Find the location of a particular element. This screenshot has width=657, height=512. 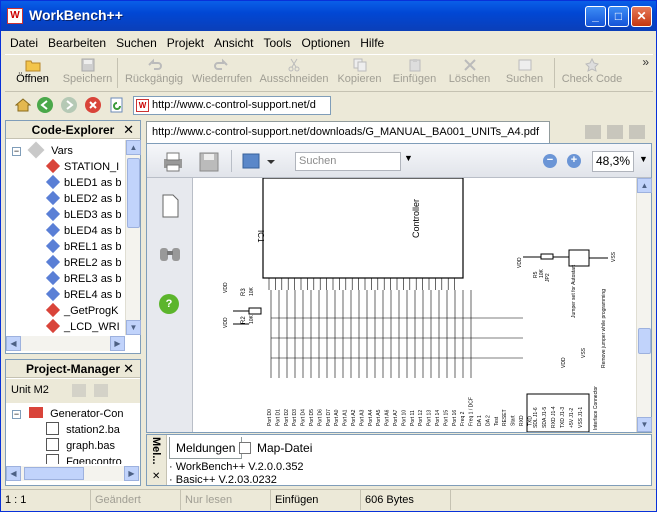

check-code-button: Check Code is located at coordinates (592, 73).